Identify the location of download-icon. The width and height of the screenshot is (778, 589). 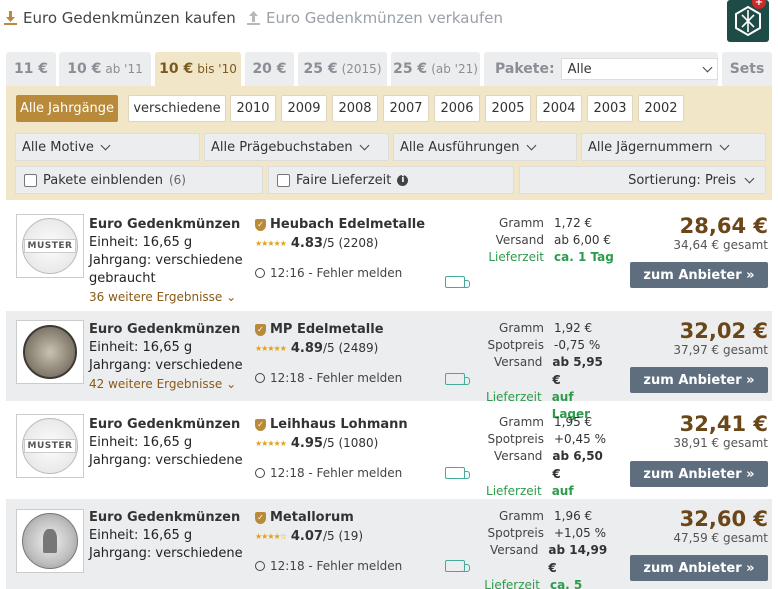
(10, 18).